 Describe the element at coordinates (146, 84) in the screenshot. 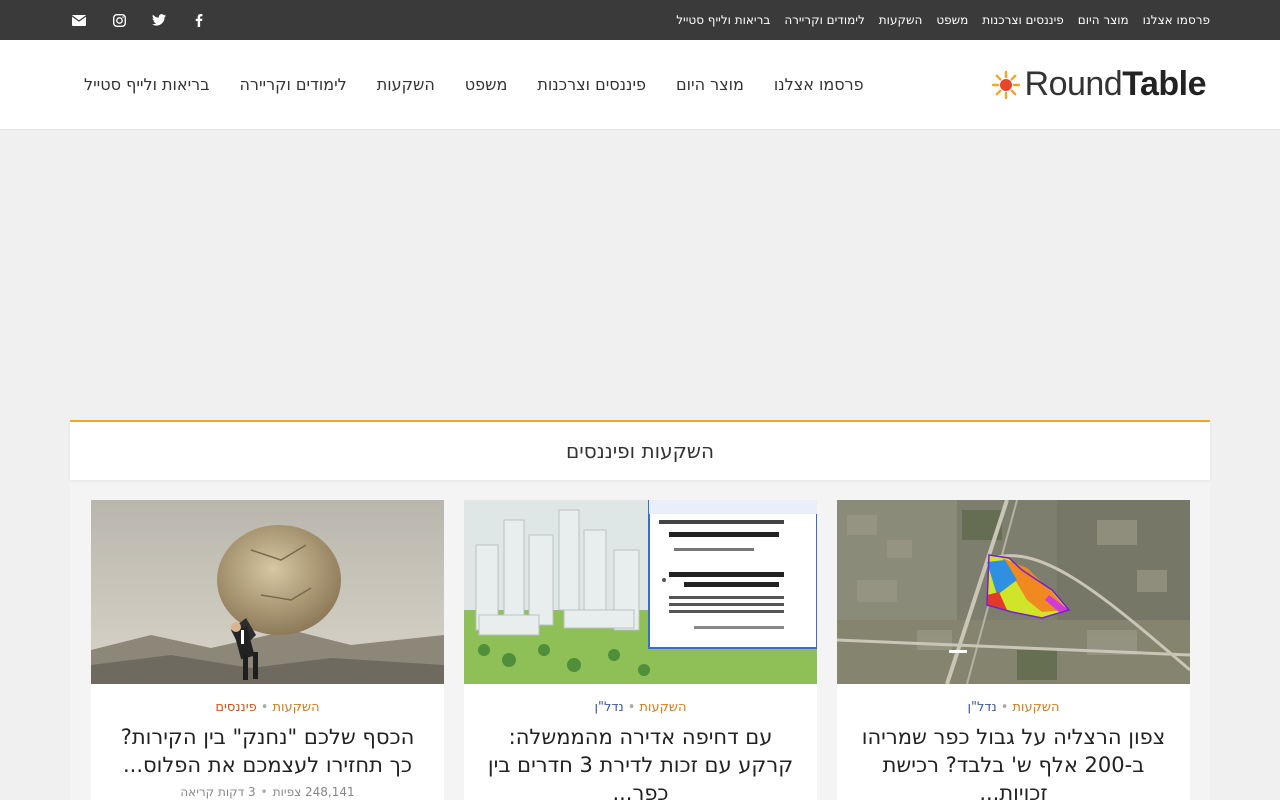

I see `nav-health: בריאות ולייף סטייל` at that location.